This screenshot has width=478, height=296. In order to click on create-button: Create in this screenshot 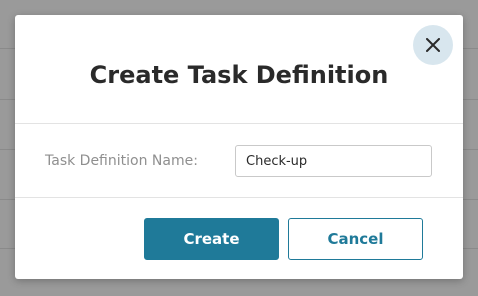, I will do `click(211, 239)`.